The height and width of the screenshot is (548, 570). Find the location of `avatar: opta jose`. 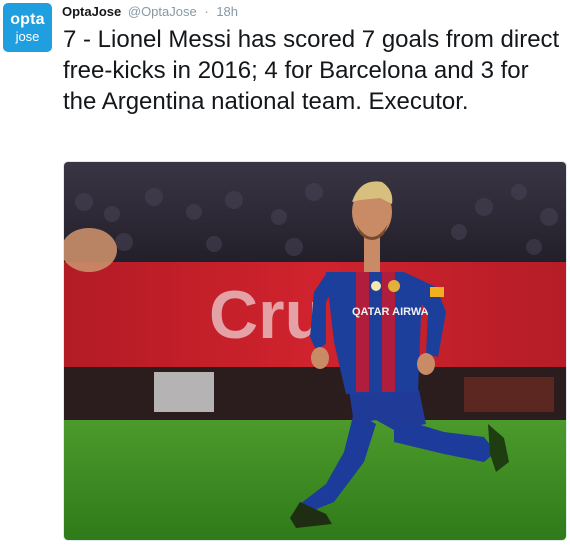

avatar: opta jose is located at coordinates (27, 27).